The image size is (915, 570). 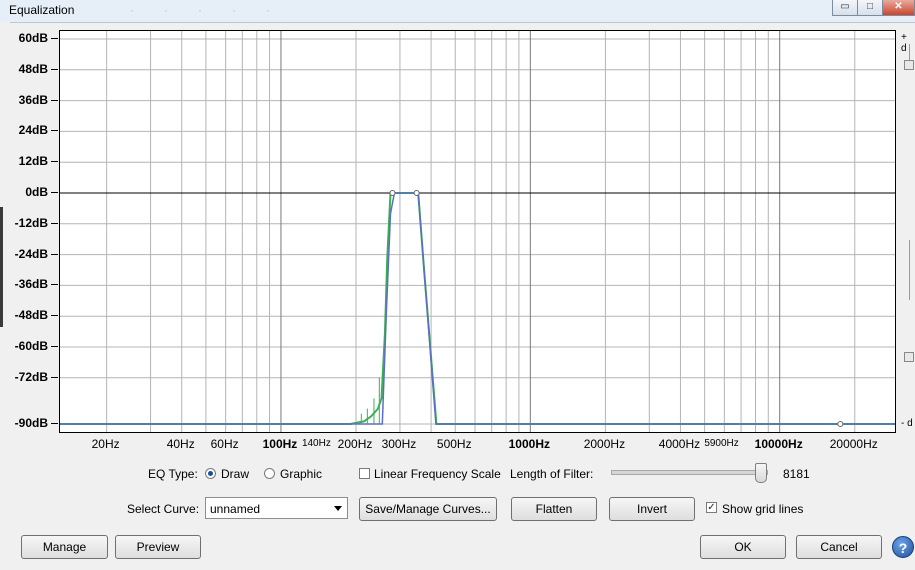 What do you see at coordinates (33, 38) in the screenshot?
I see `db-label: 60dB` at bounding box center [33, 38].